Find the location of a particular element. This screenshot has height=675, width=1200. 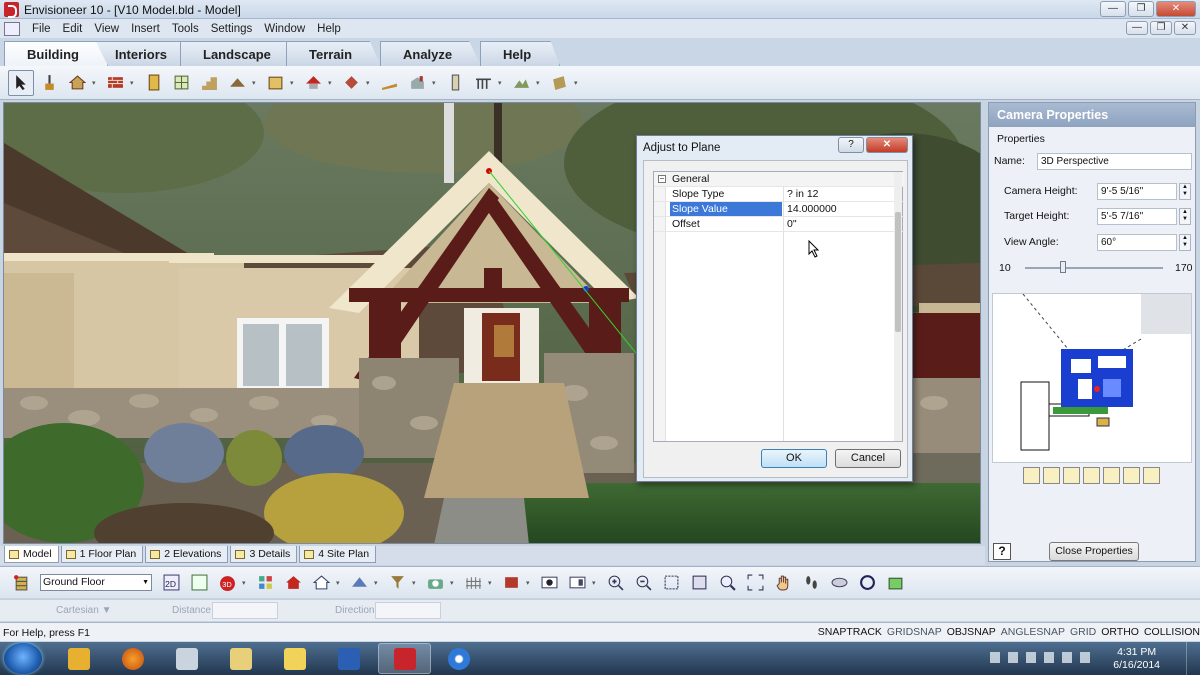

pan-hand-icon is located at coordinates (1151, 475).